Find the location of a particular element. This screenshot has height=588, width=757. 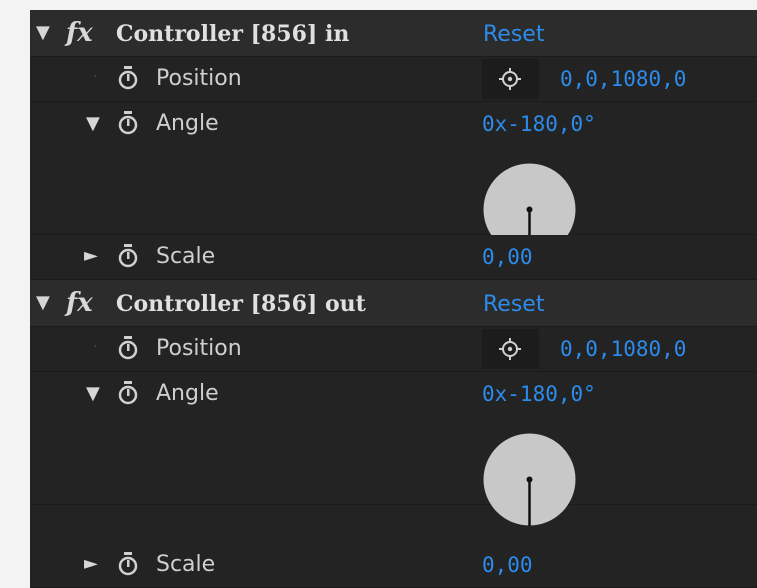

effect-name: Controller [856] in is located at coordinates (233, 34).